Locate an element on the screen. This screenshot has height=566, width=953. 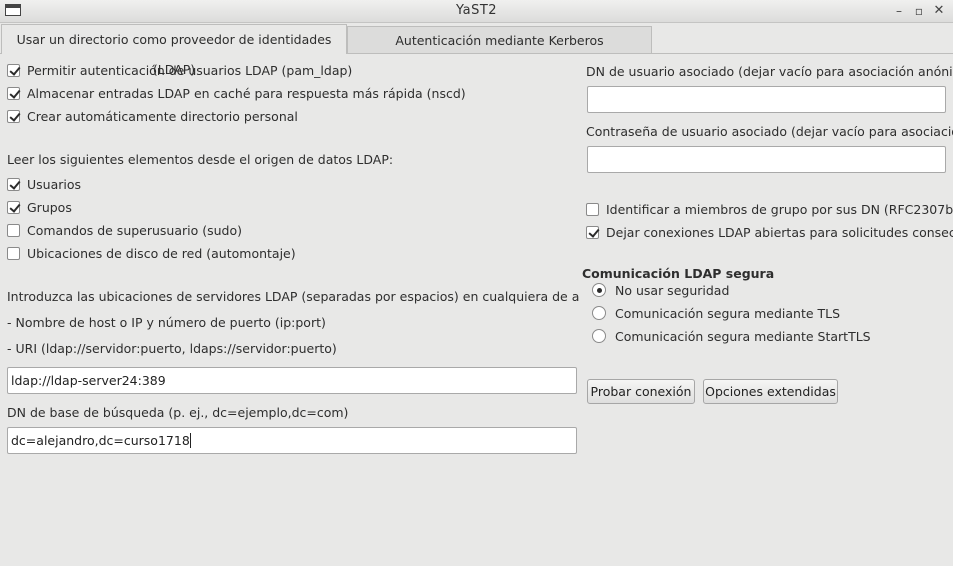
automount-checkbox is located at coordinates (13, 253).